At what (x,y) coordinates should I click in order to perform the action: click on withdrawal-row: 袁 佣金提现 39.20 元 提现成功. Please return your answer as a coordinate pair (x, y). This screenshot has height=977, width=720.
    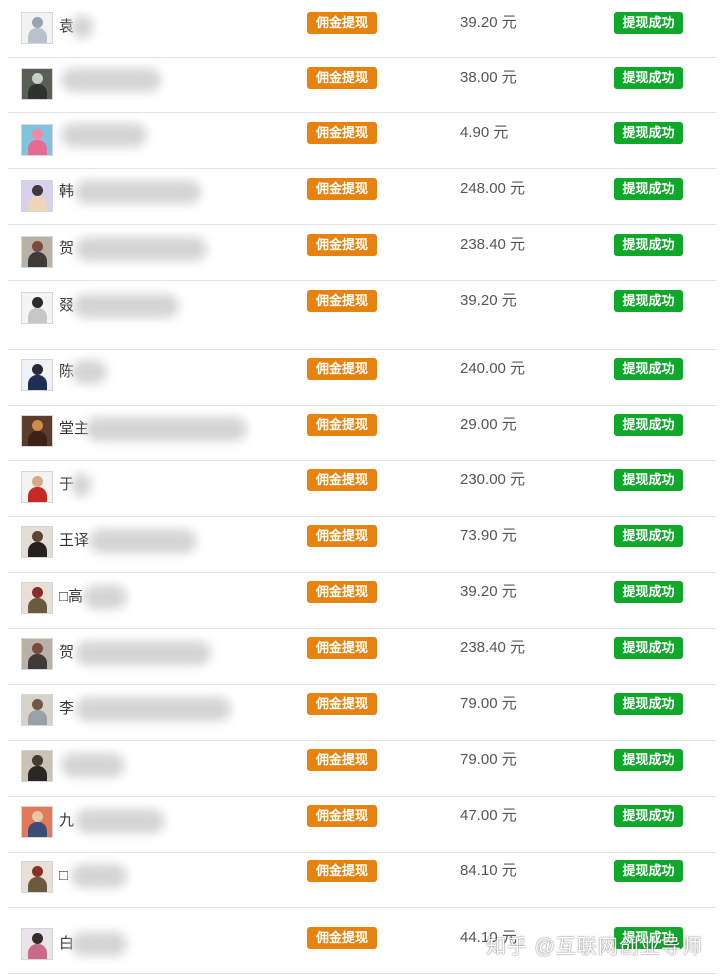
    Looking at the image, I should click on (362, 29).